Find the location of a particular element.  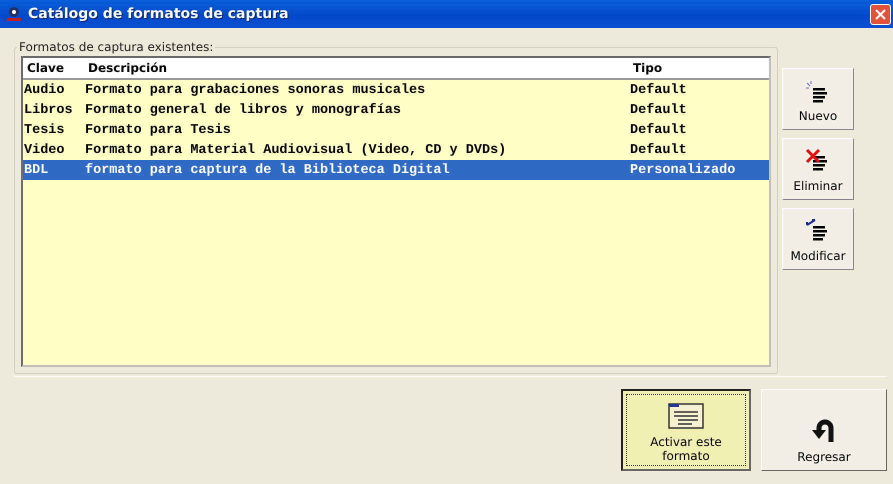

list-cell-text: Formato general de libros y monografías is located at coordinates (243, 110).